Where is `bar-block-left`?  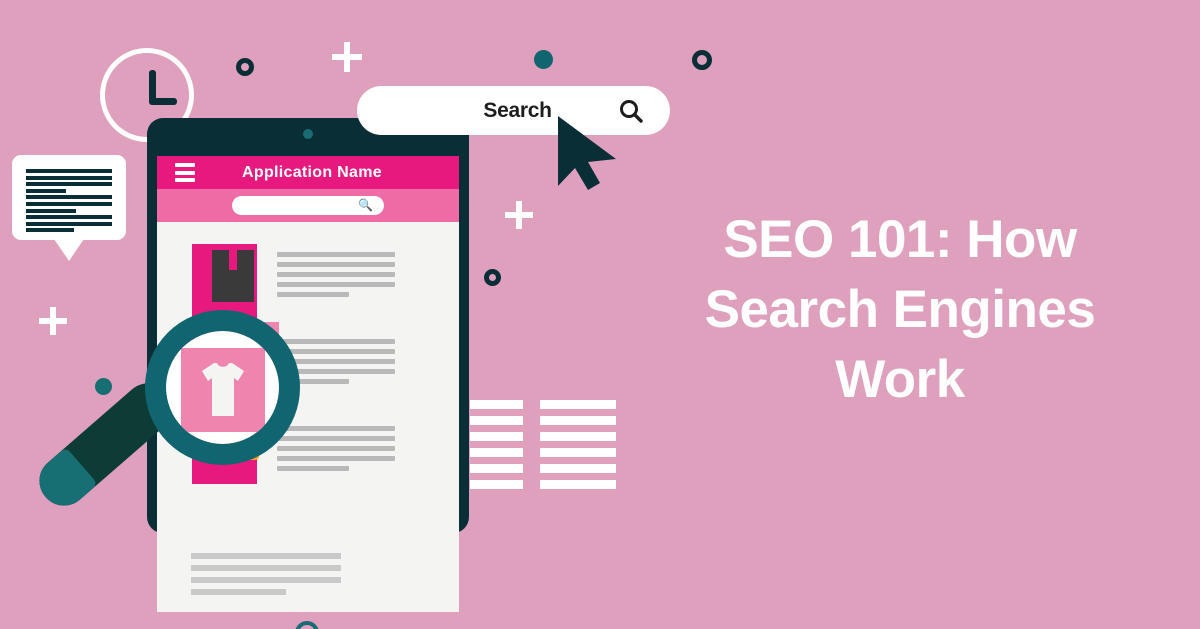
bar-block-left is located at coordinates (496, 448).